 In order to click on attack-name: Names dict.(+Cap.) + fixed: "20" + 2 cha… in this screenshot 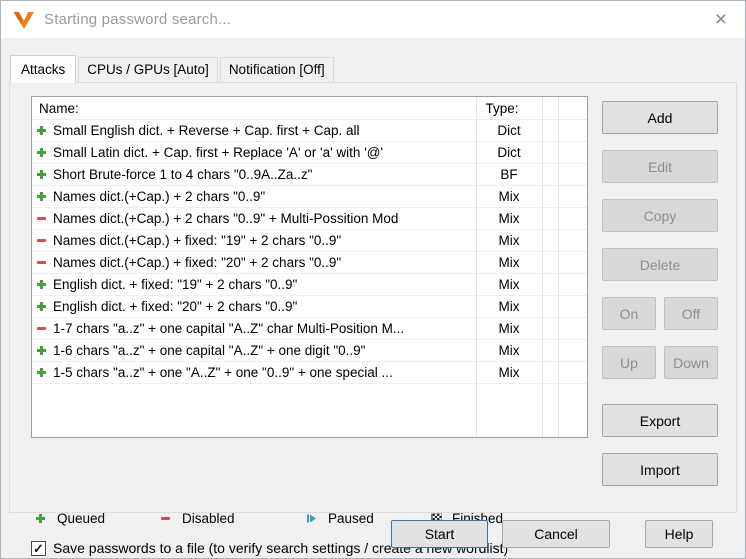, I will do `click(197, 262)`.